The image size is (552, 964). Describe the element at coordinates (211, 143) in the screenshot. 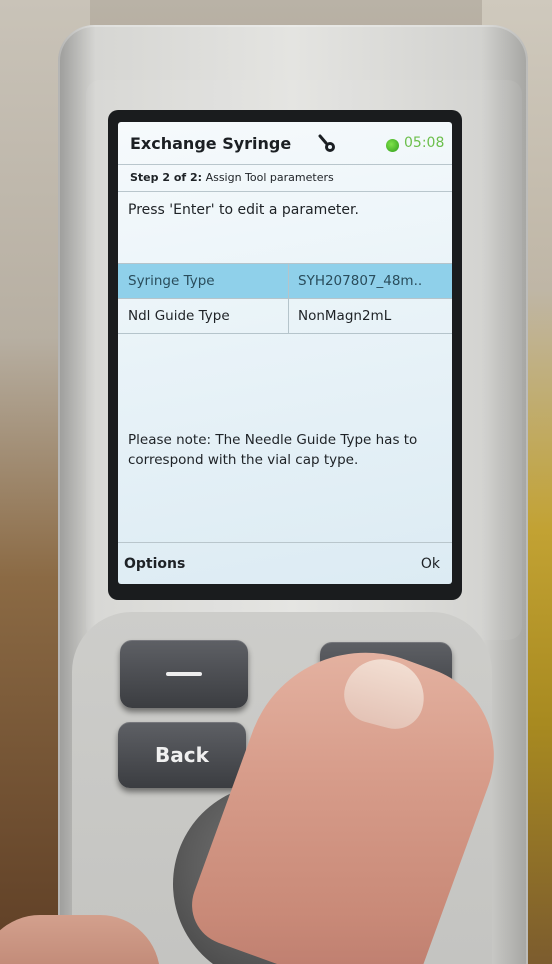

I see `screen-title: Exchange Syringe` at that location.